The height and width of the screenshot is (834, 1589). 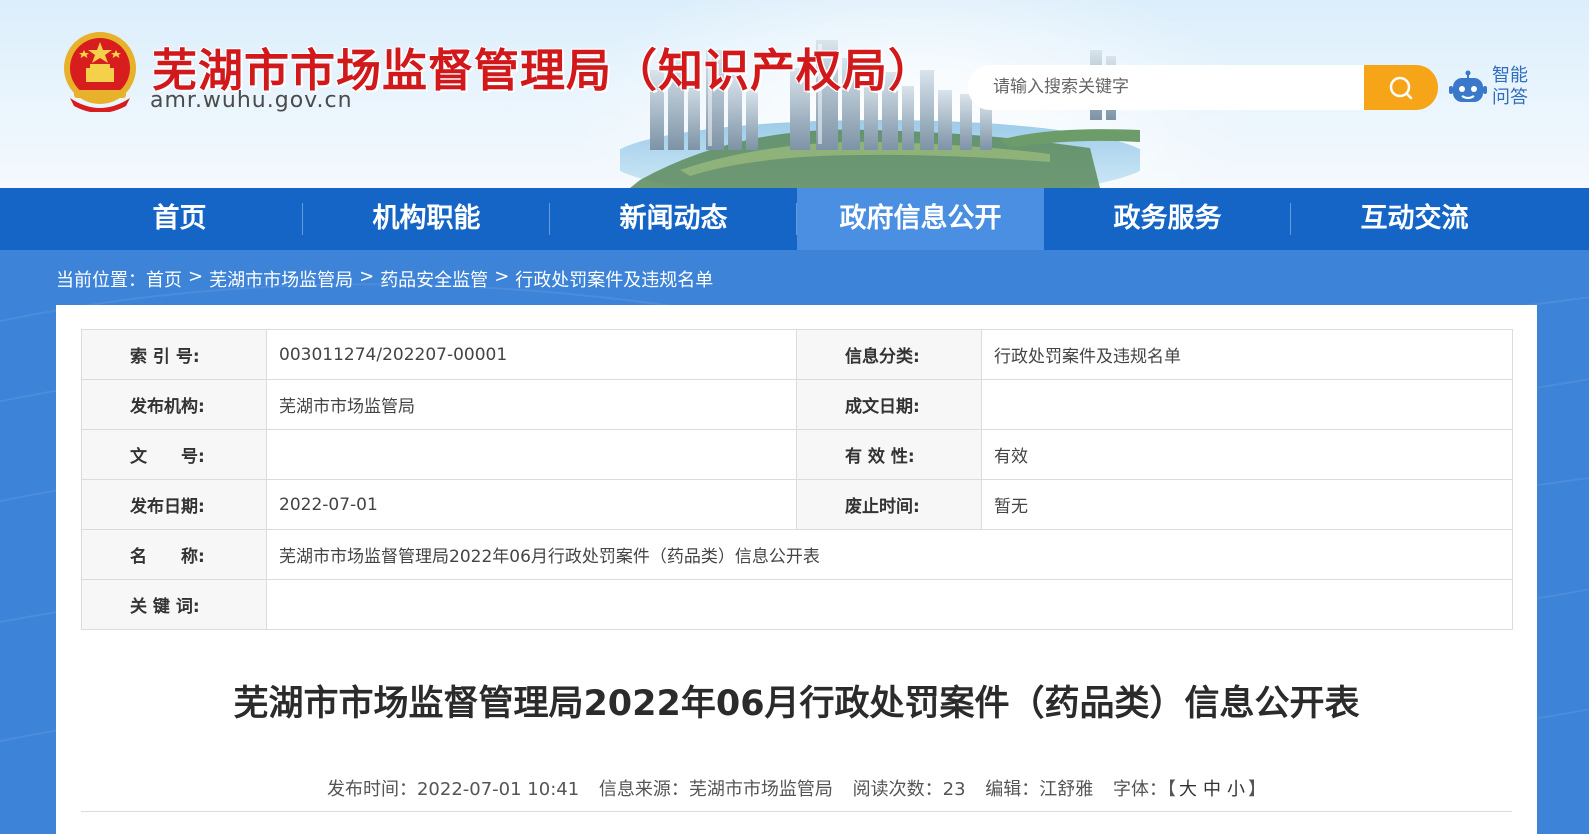 What do you see at coordinates (251, 100) in the screenshot?
I see `site-domain: amr.wuhu.gov.cn` at bounding box center [251, 100].